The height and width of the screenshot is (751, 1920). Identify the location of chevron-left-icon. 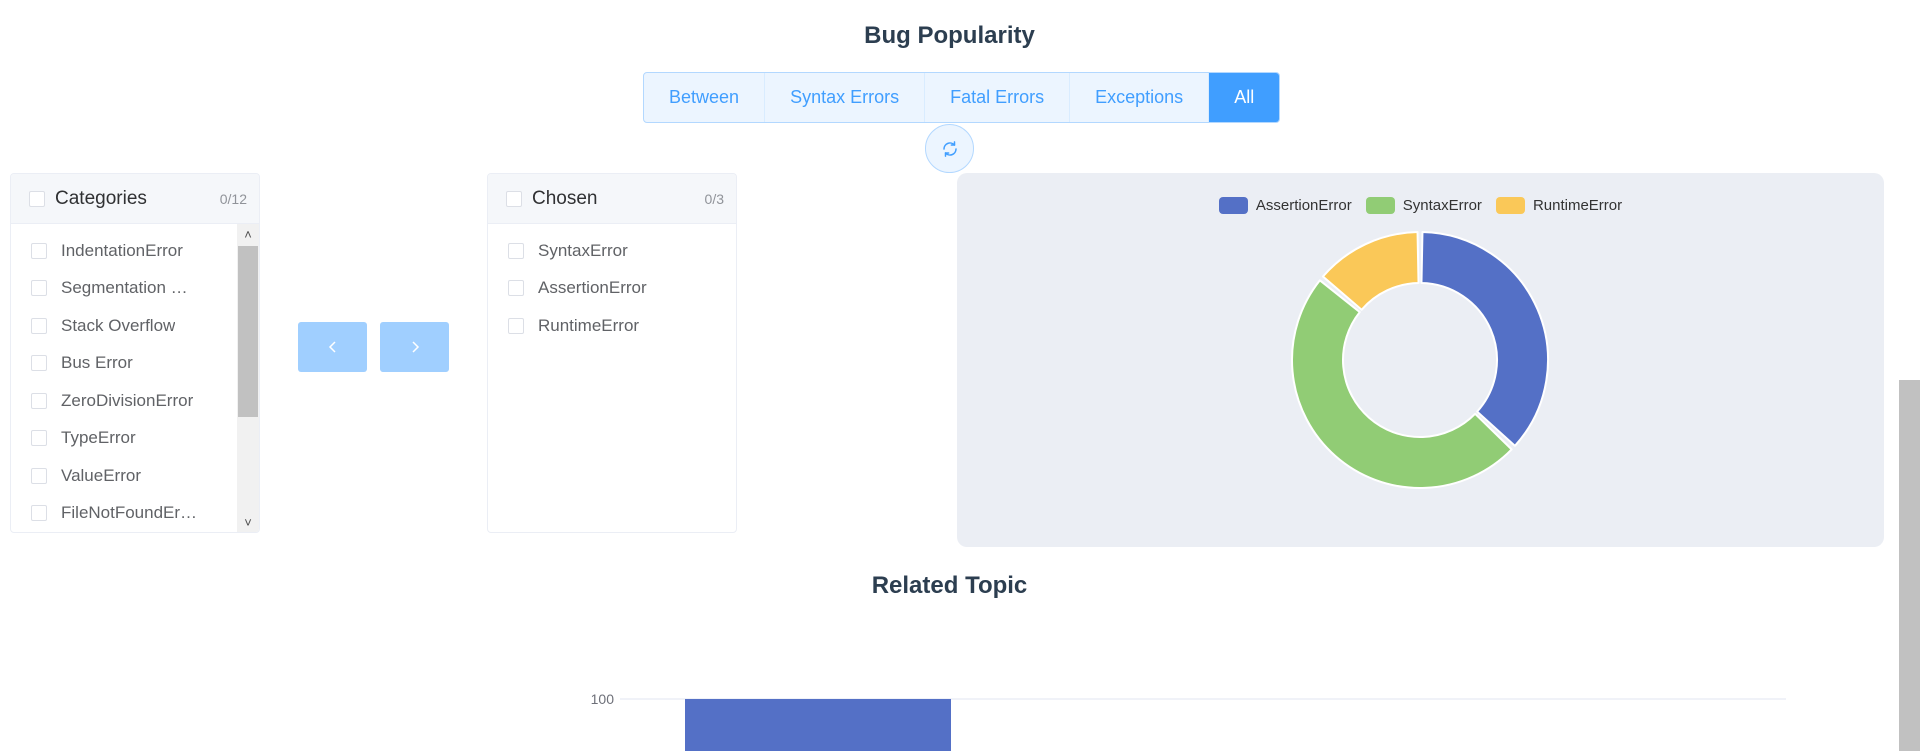
(332, 347).